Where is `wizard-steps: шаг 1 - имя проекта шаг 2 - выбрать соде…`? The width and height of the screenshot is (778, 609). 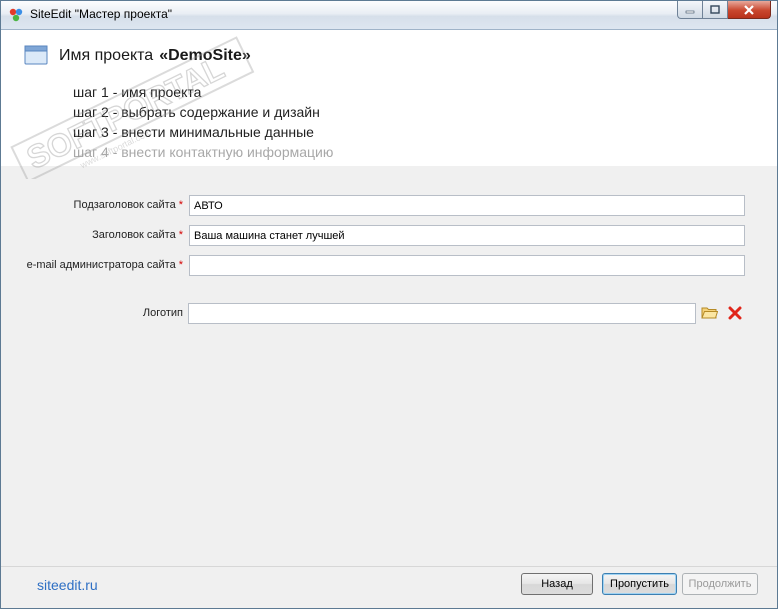
wizard-steps: шаг 1 - имя проекта шаг 2 - выбрать соде… is located at coordinates (203, 122).